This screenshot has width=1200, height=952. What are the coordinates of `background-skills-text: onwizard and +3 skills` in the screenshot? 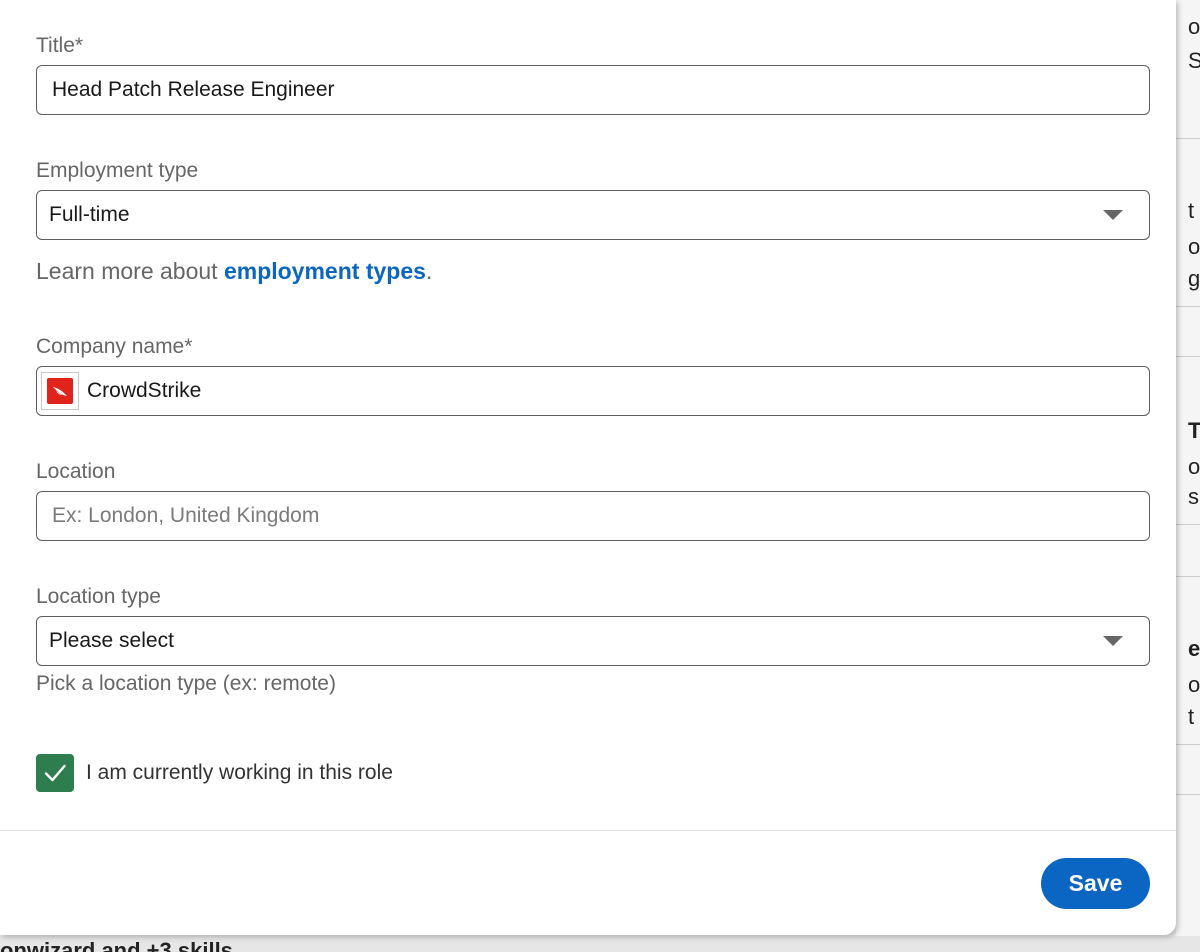 It's located at (116, 945).